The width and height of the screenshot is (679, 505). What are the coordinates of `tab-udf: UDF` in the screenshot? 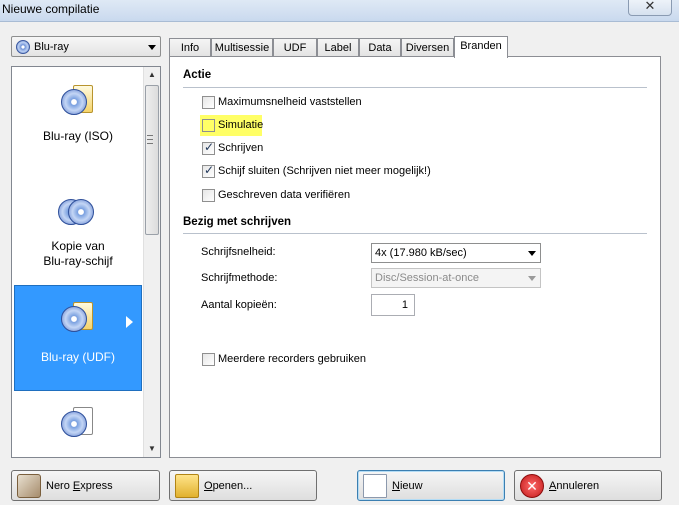 It's located at (295, 47).